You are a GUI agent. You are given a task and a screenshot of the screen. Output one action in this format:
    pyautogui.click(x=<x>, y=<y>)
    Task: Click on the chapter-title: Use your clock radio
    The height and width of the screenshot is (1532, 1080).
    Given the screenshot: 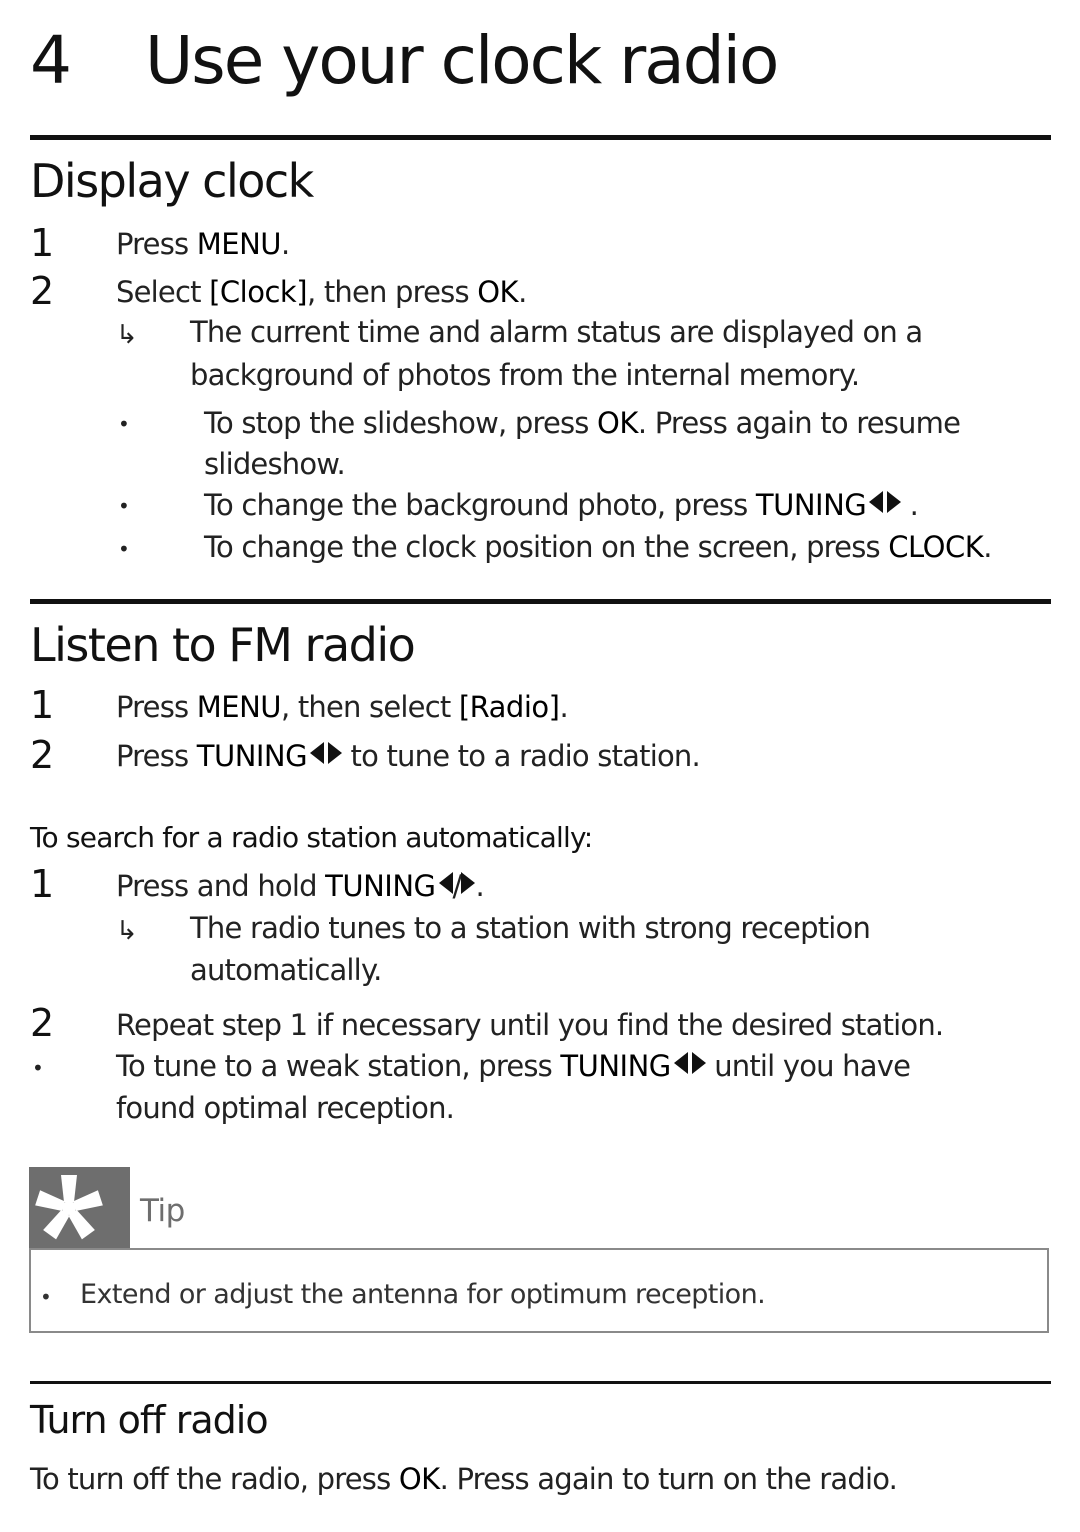 What is the action you would take?
    pyautogui.click(x=462, y=60)
    